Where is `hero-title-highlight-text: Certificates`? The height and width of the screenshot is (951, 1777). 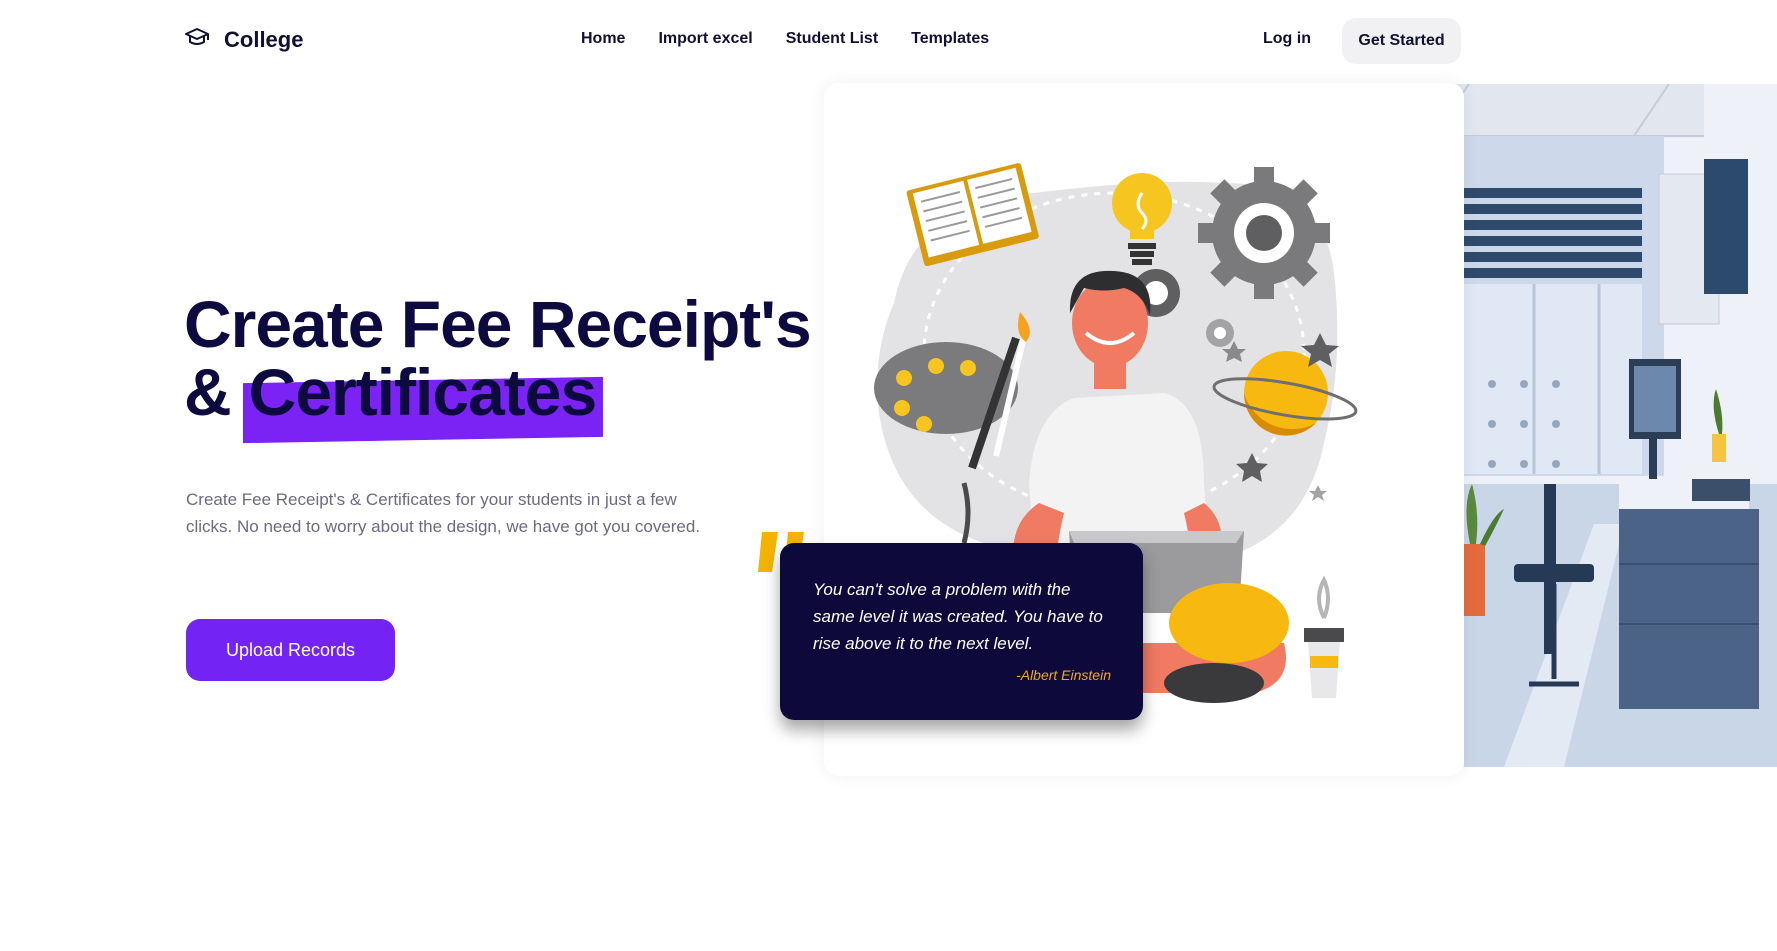 hero-title-highlight-text: Certificates is located at coordinates (422, 392).